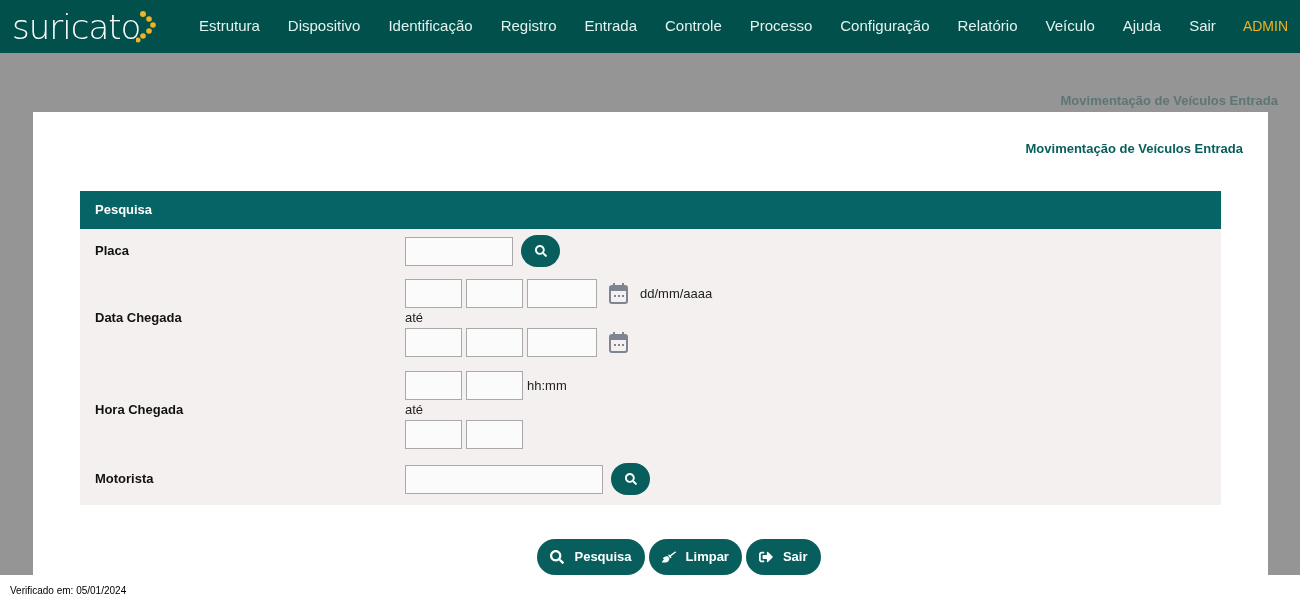 Image resolution: width=1300 pixels, height=605 pixels. I want to click on card-title: Movimentação de Veículos Entrada, so click(1134, 149).